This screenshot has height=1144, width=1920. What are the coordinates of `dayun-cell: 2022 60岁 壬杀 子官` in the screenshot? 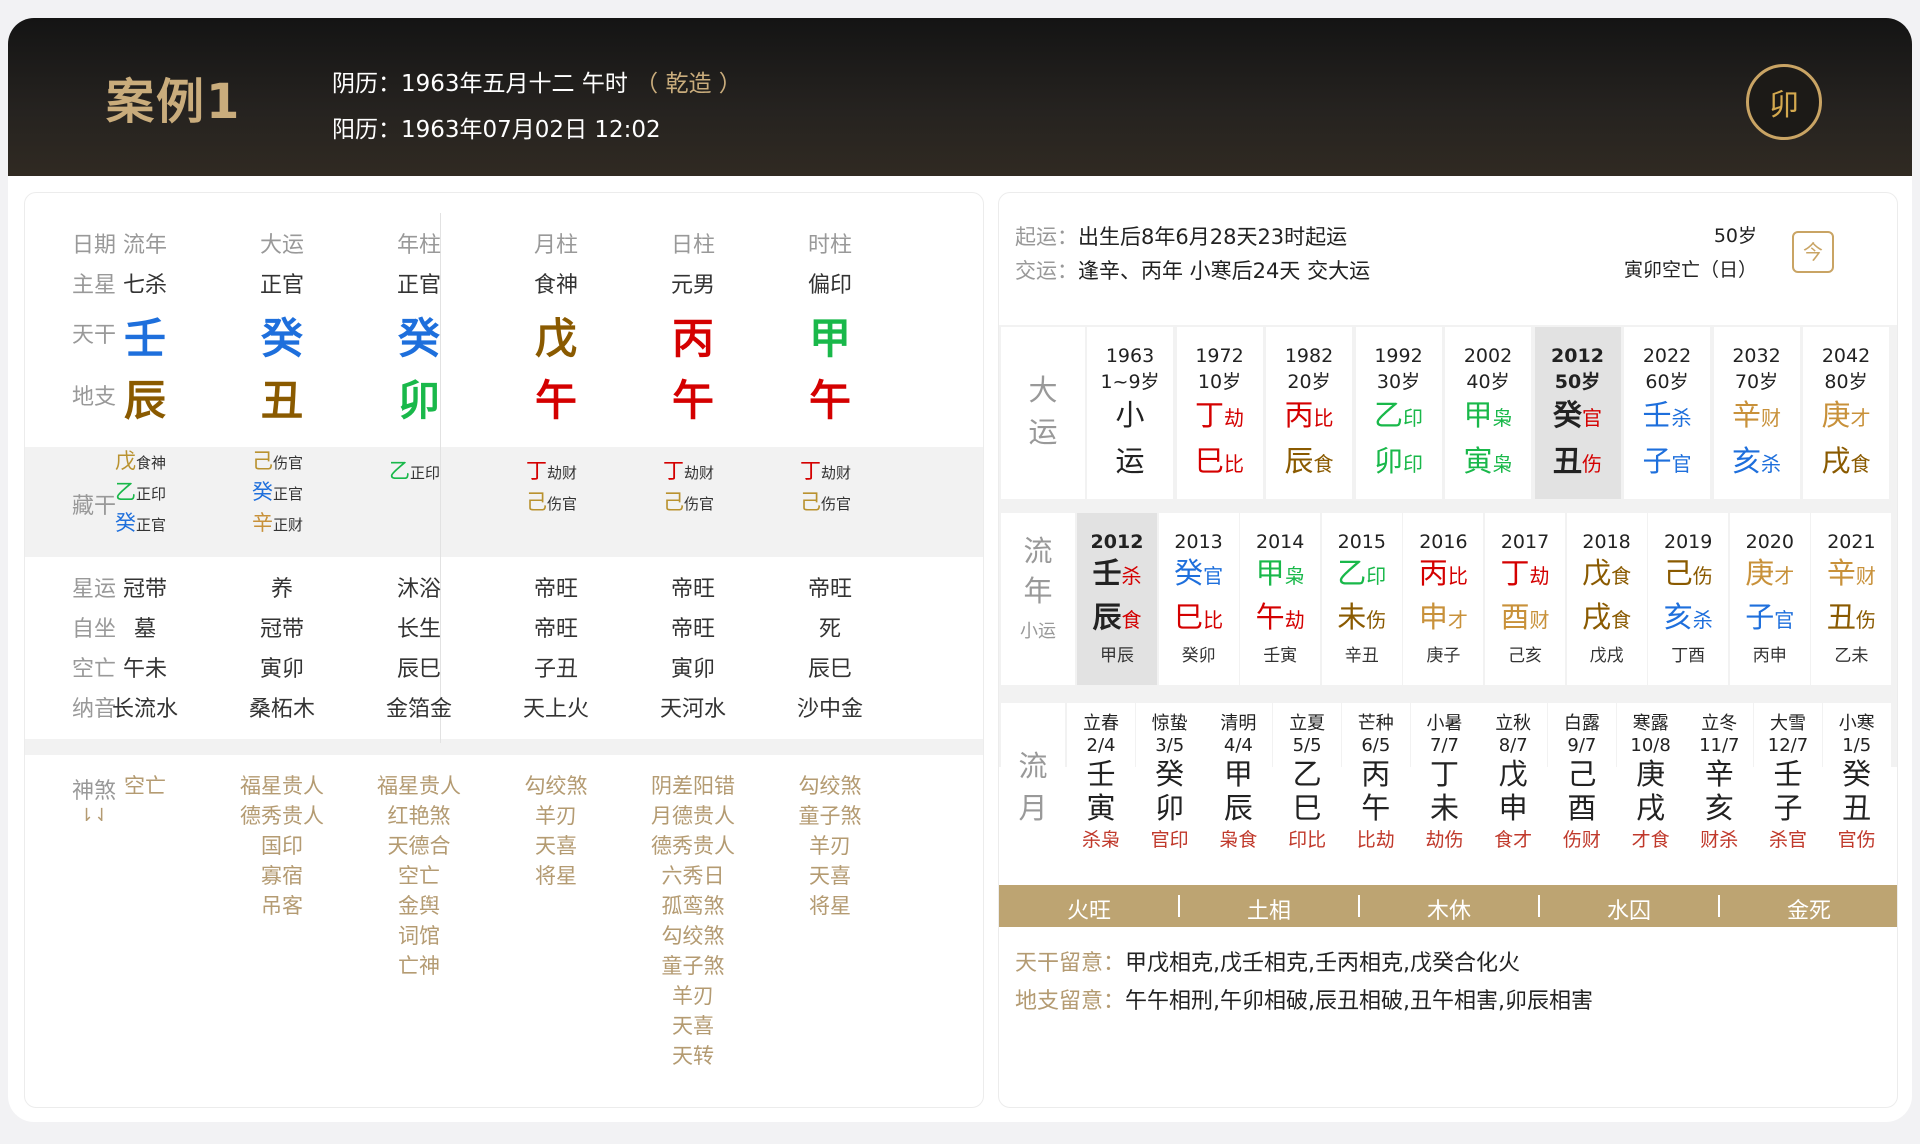 It's located at (1667, 413).